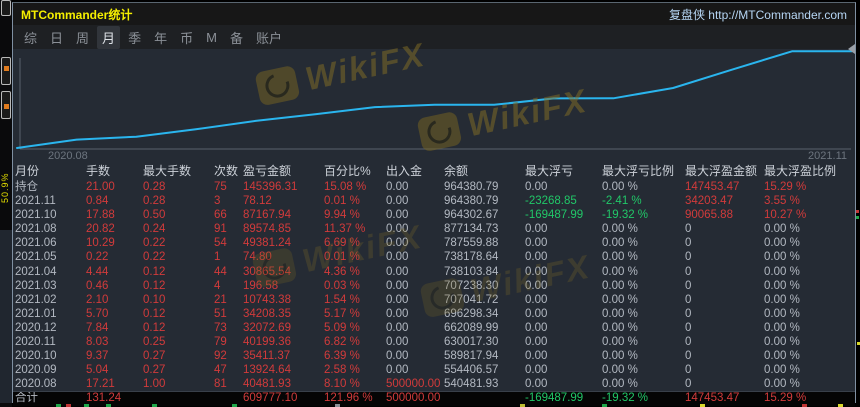  What do you see at coordinates (281, 171) in the screenshot?
I see `column-header-pnl: 盈亏金额` at bounding box center [281, 171].